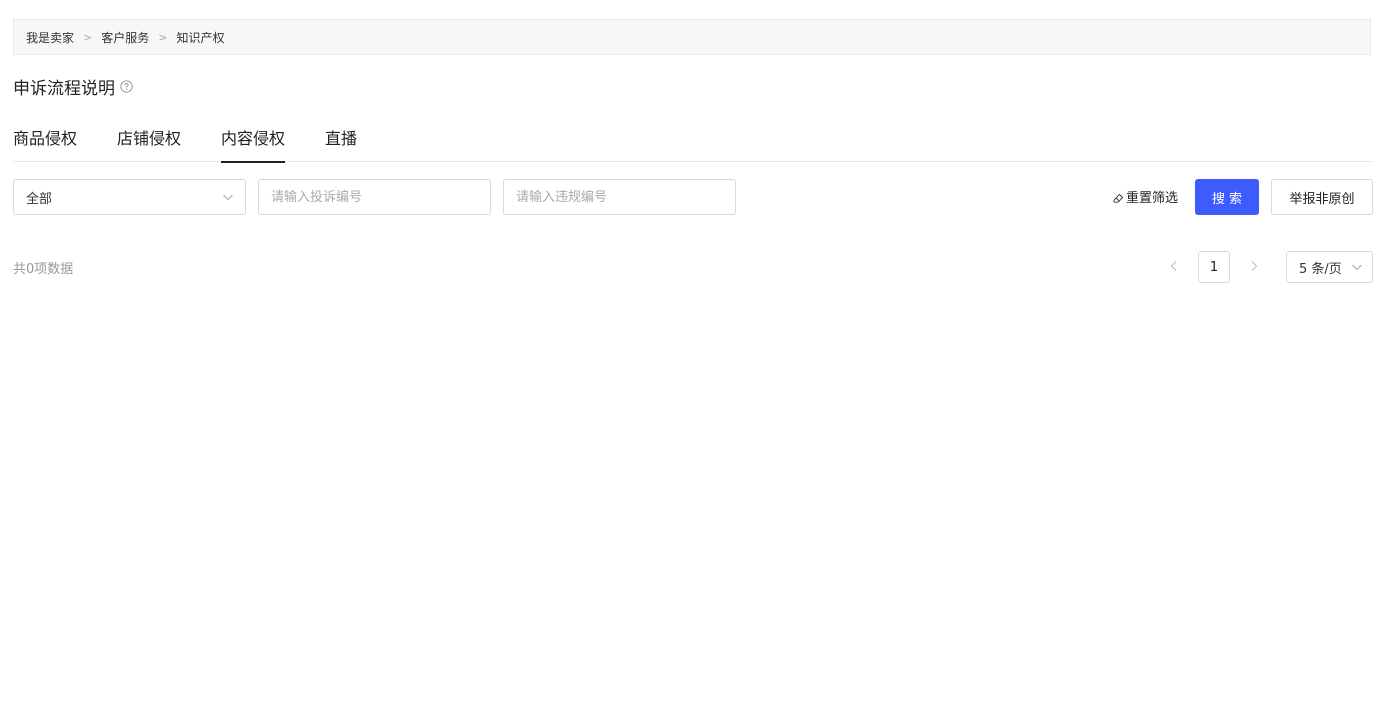 This screenshot has height=718, width=1389. Describe the element at coordinates (1227, 197) in the screenshot. I see `search-button: 搜索` at that location.